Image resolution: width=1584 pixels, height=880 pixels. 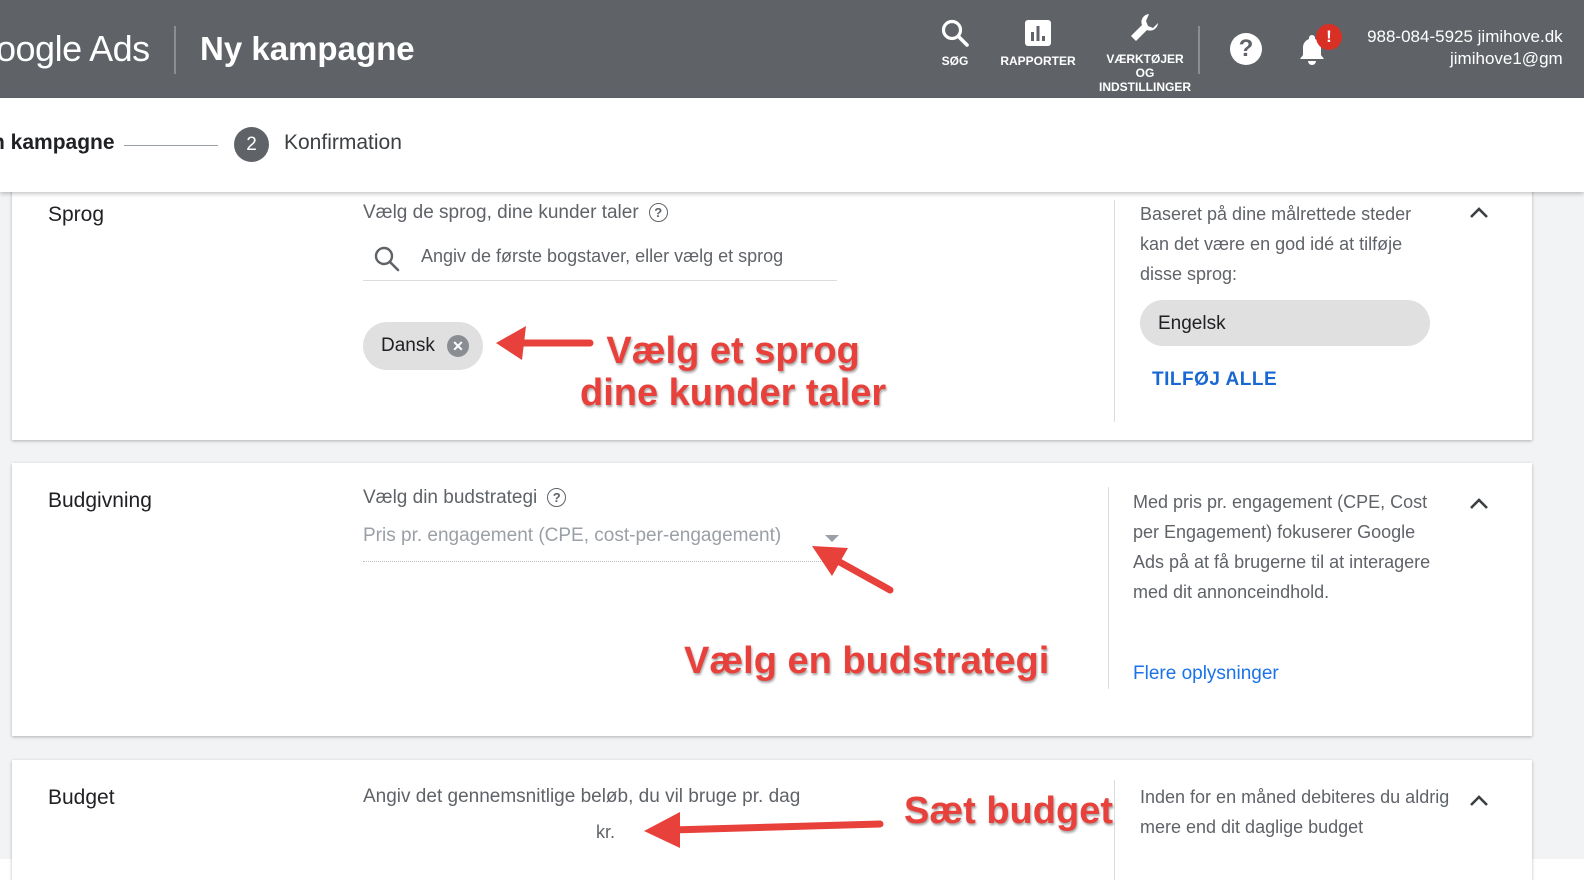 I want to click on remove-chip-icon: ✕, so click(x=458, y=346).